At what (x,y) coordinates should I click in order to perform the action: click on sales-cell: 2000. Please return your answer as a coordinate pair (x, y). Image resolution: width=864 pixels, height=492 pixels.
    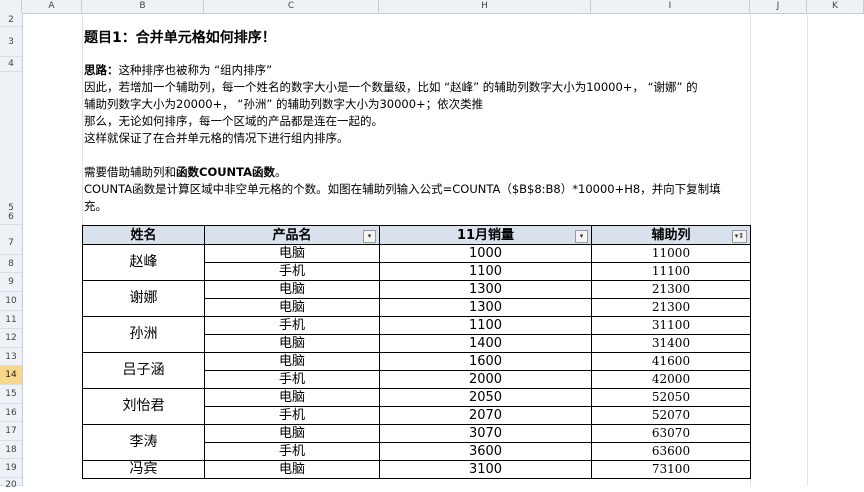
    Looking at the image, I should click on (485, 379).